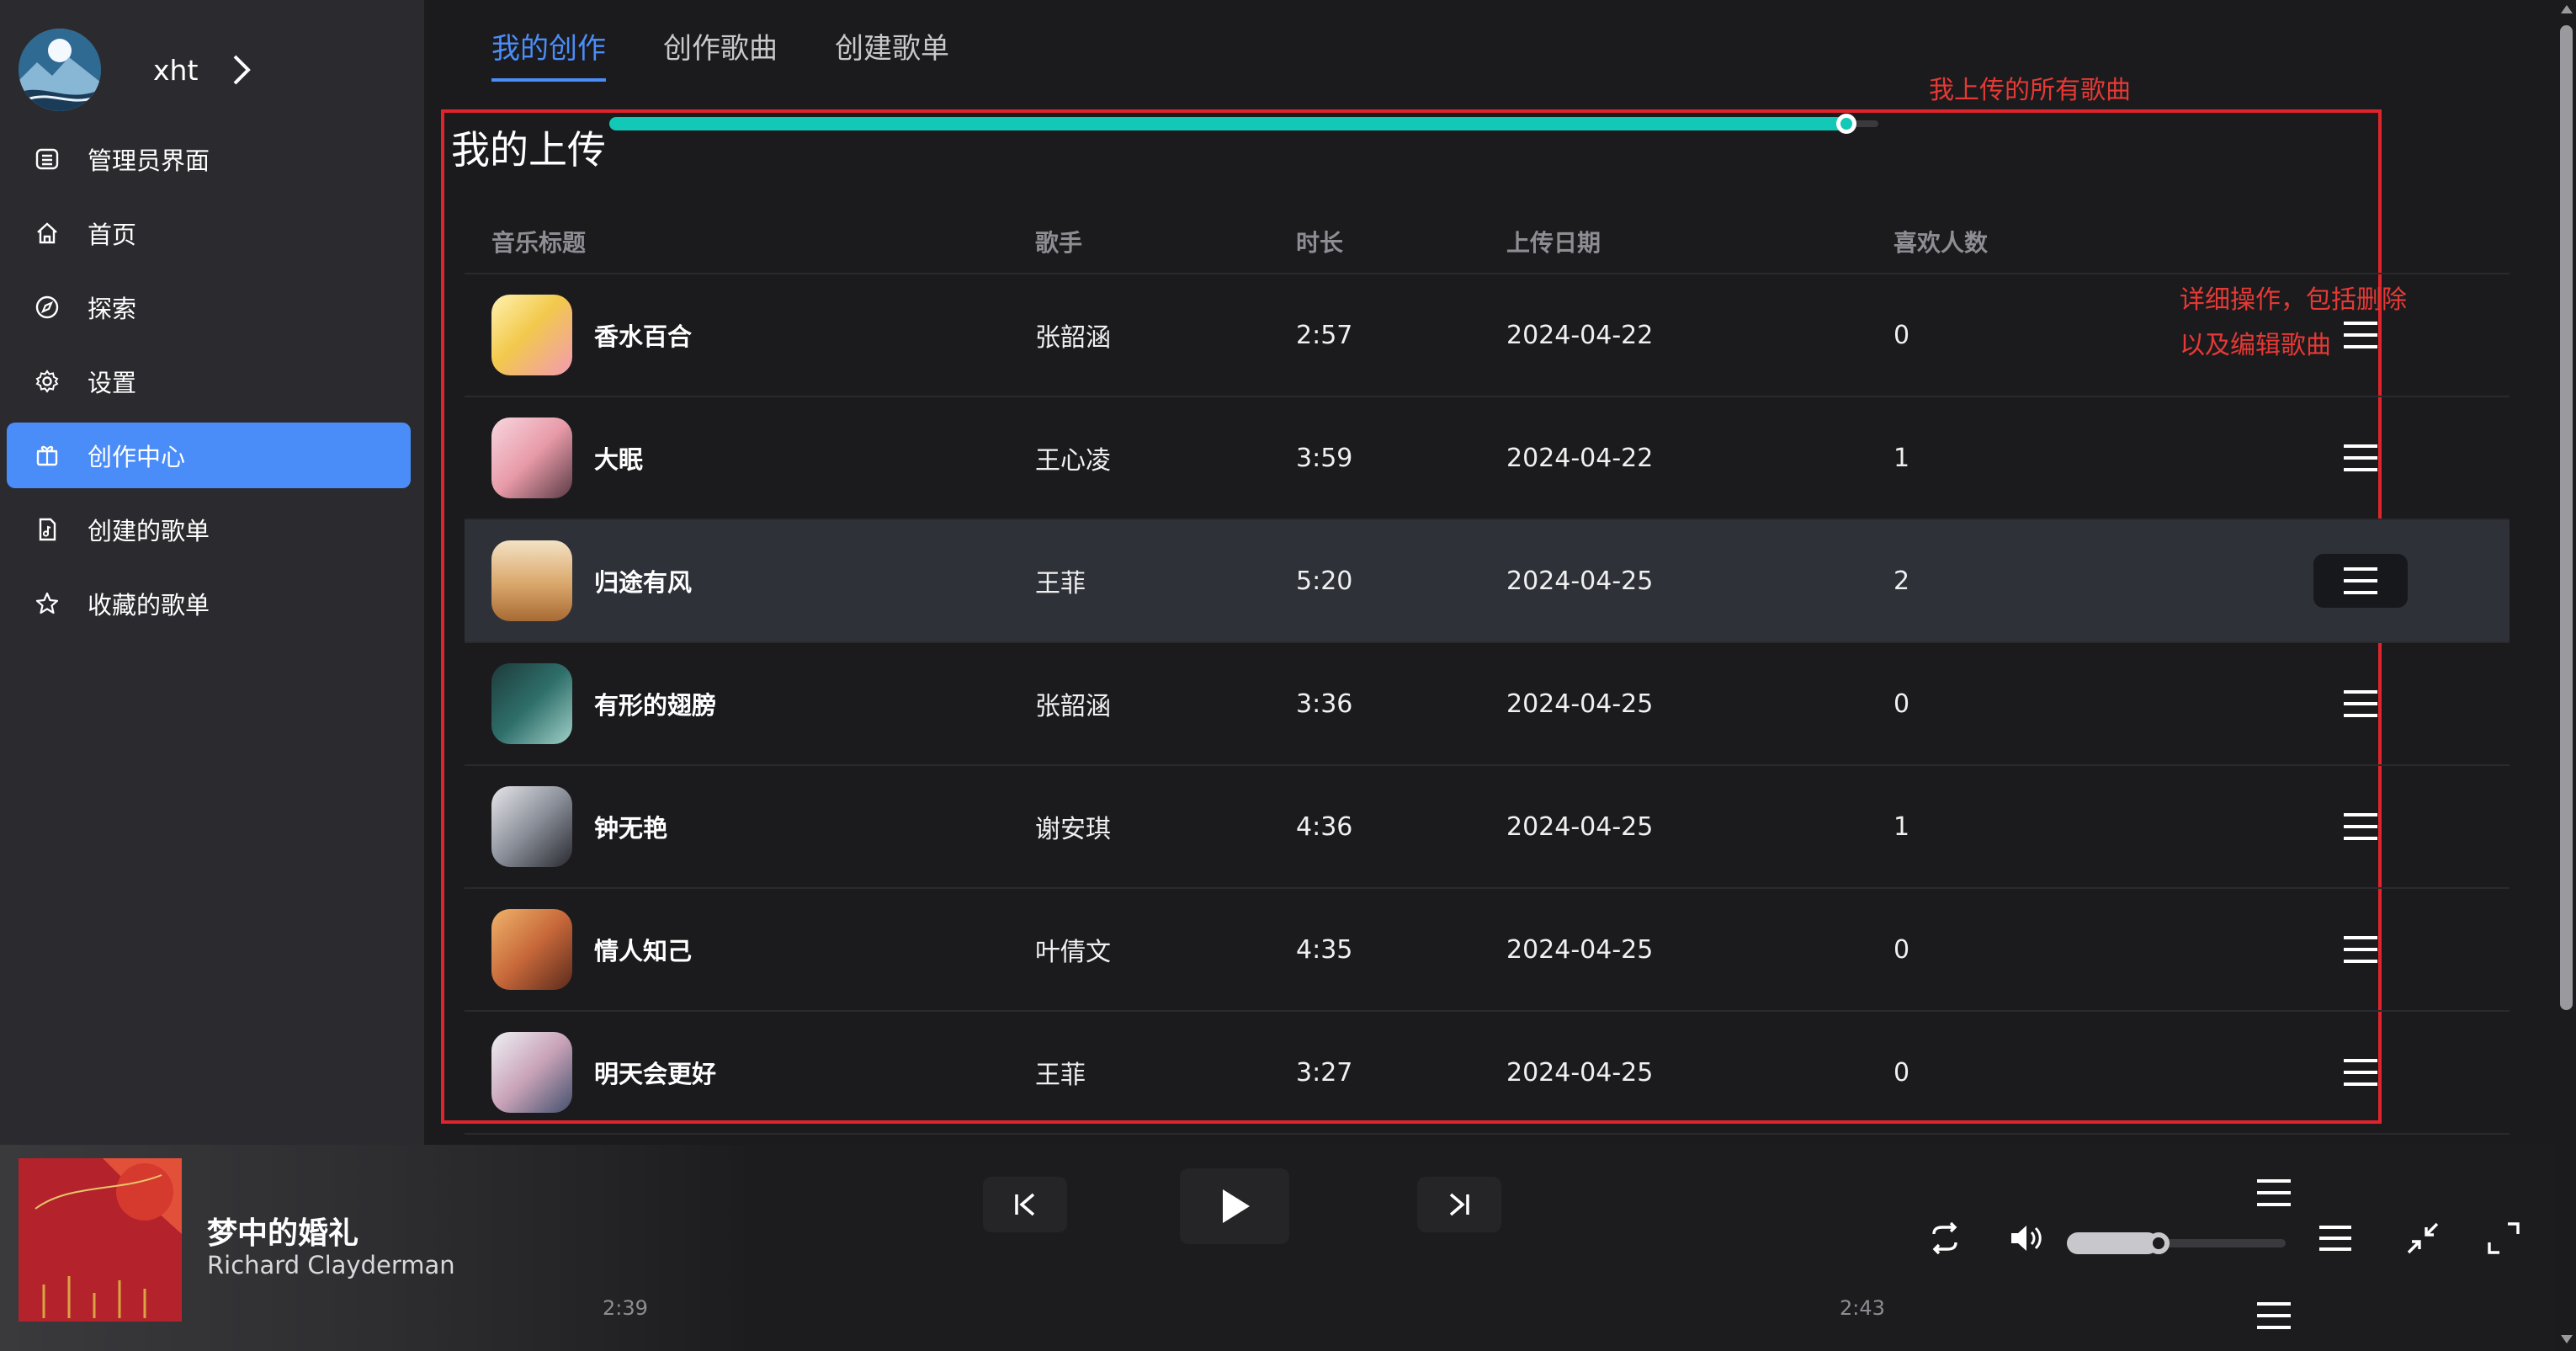  What do you see at coordinates (1401, 242) in the screenshot?
I see `header-duration: 时长` at bounding box center [1401, 242].